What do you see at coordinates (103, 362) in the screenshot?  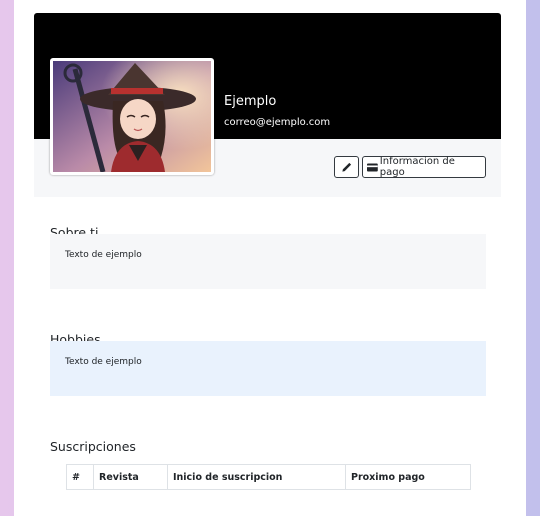 I see `hobbies-text: Texto de ejemplo` at bounding box center [103, 362].